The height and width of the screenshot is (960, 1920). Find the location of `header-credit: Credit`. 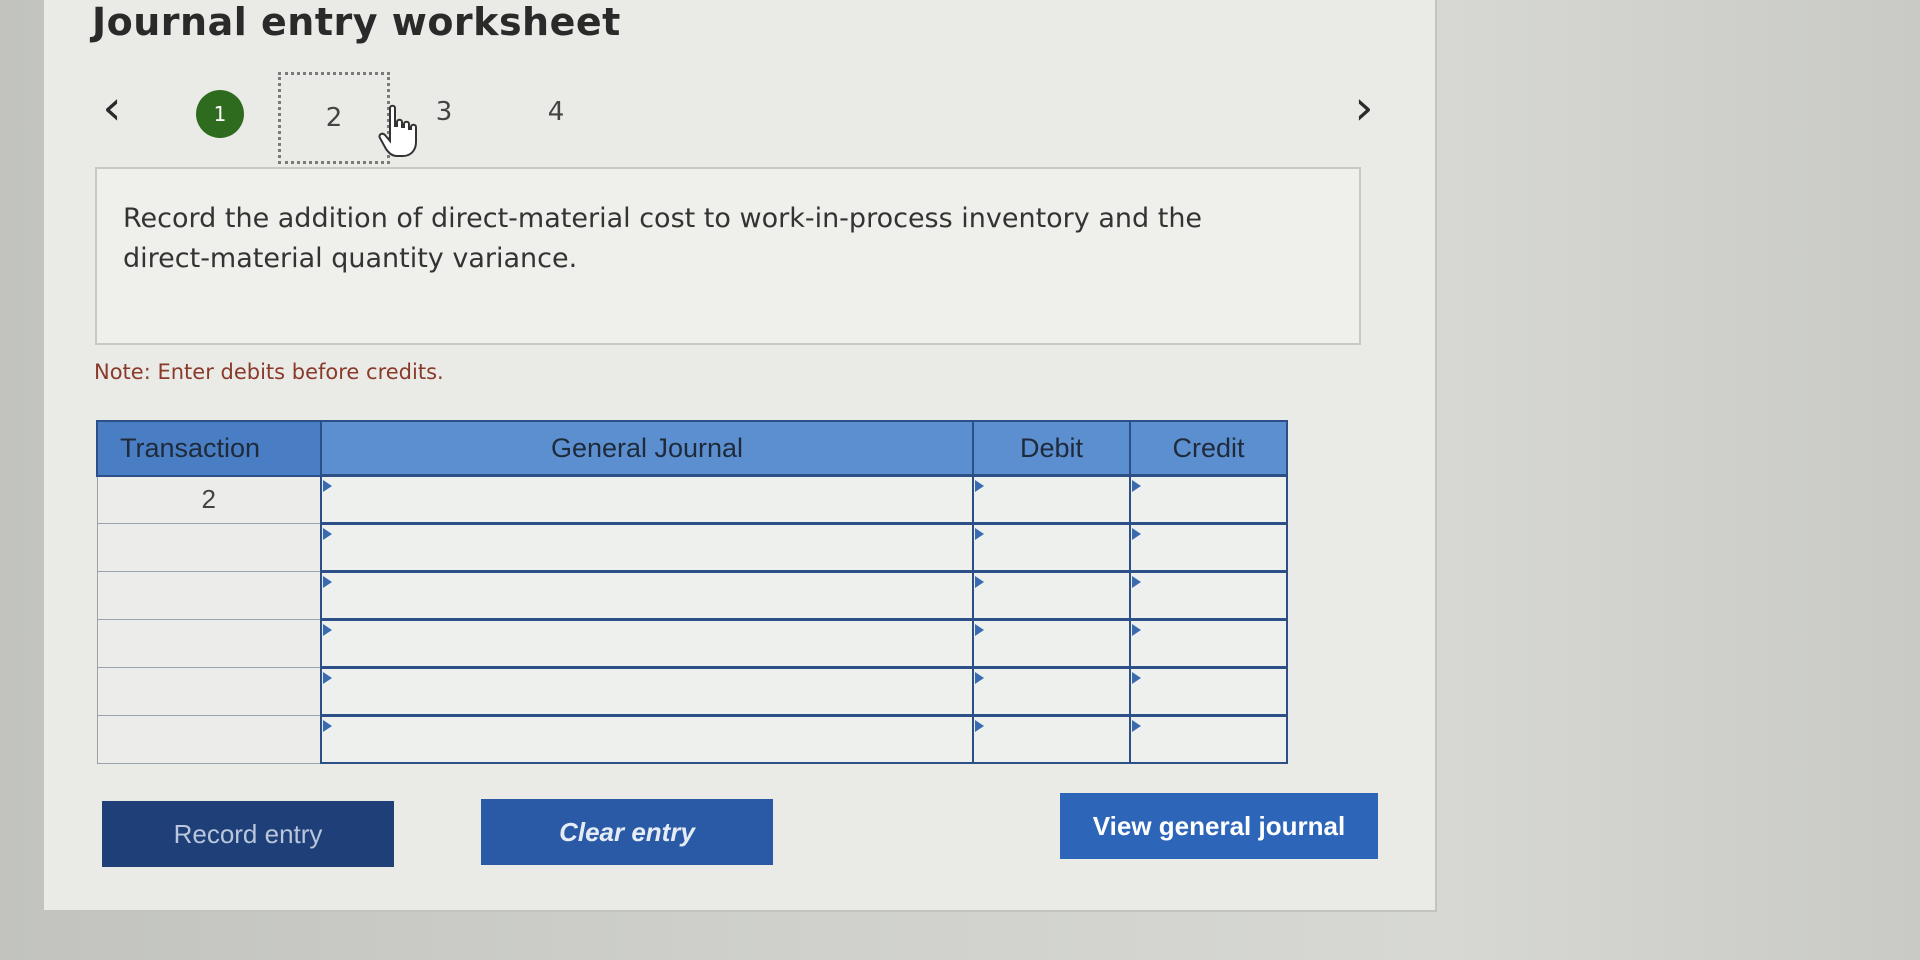

header-credit: Credit is located at coordinates (1208, 448).